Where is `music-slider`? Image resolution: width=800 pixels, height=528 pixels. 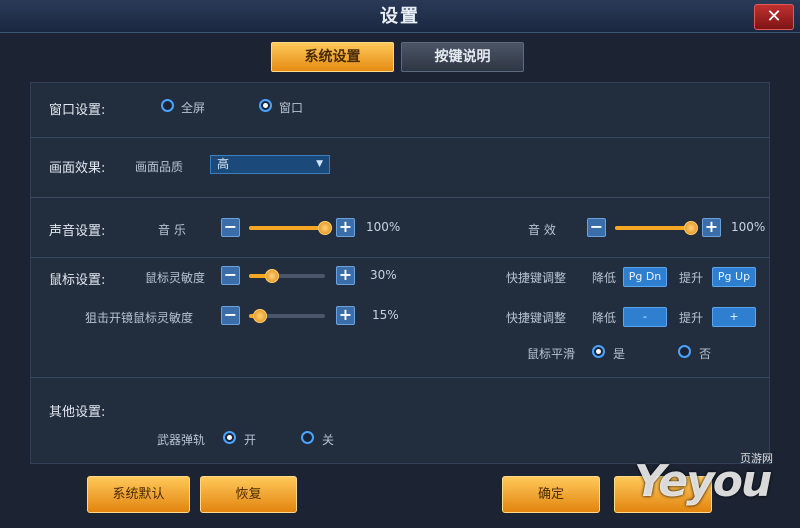 music-slider is located at coordinates (290, 228).